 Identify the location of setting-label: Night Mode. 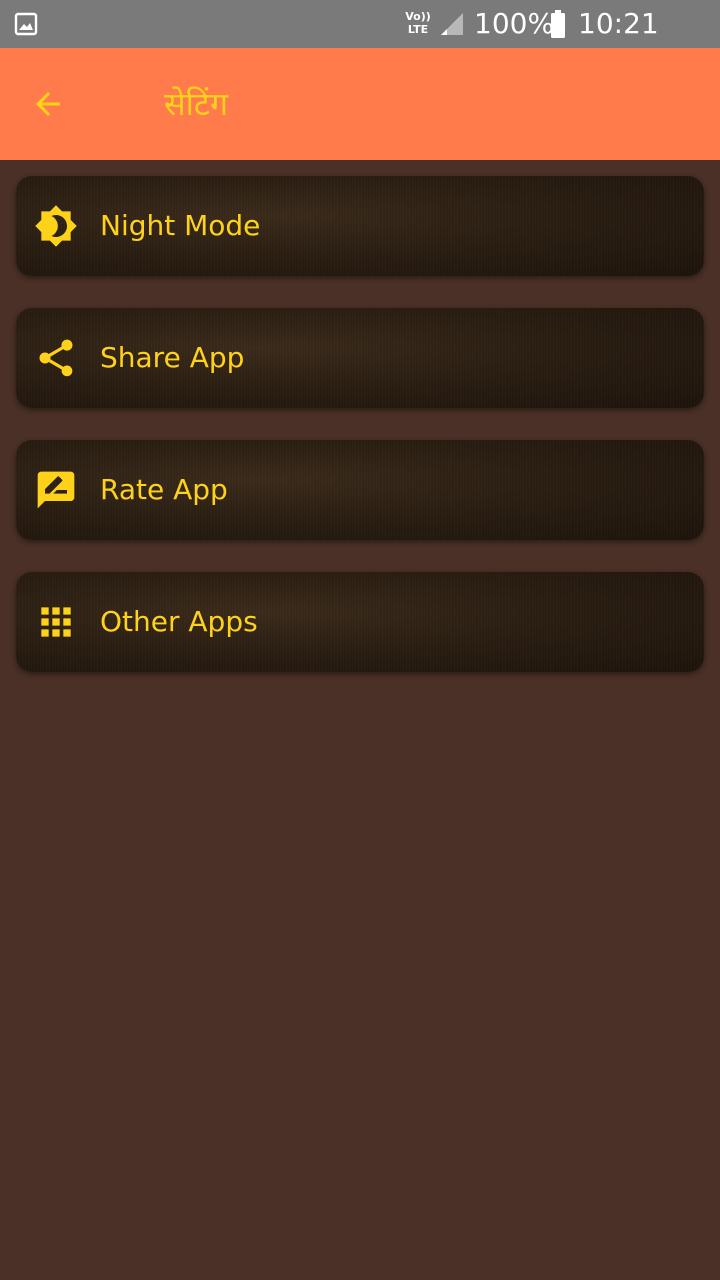
(180, 225).